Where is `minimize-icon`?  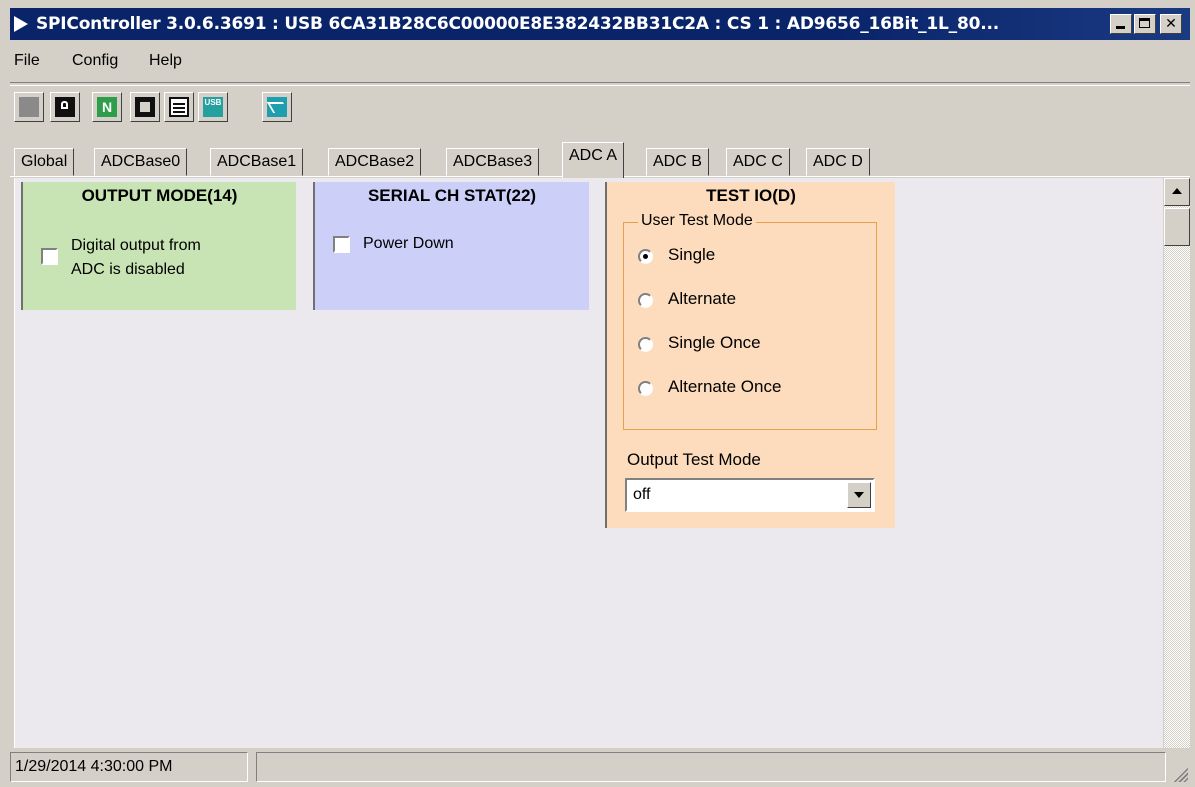
minimize-icon is located at coordinates (1120, 27).